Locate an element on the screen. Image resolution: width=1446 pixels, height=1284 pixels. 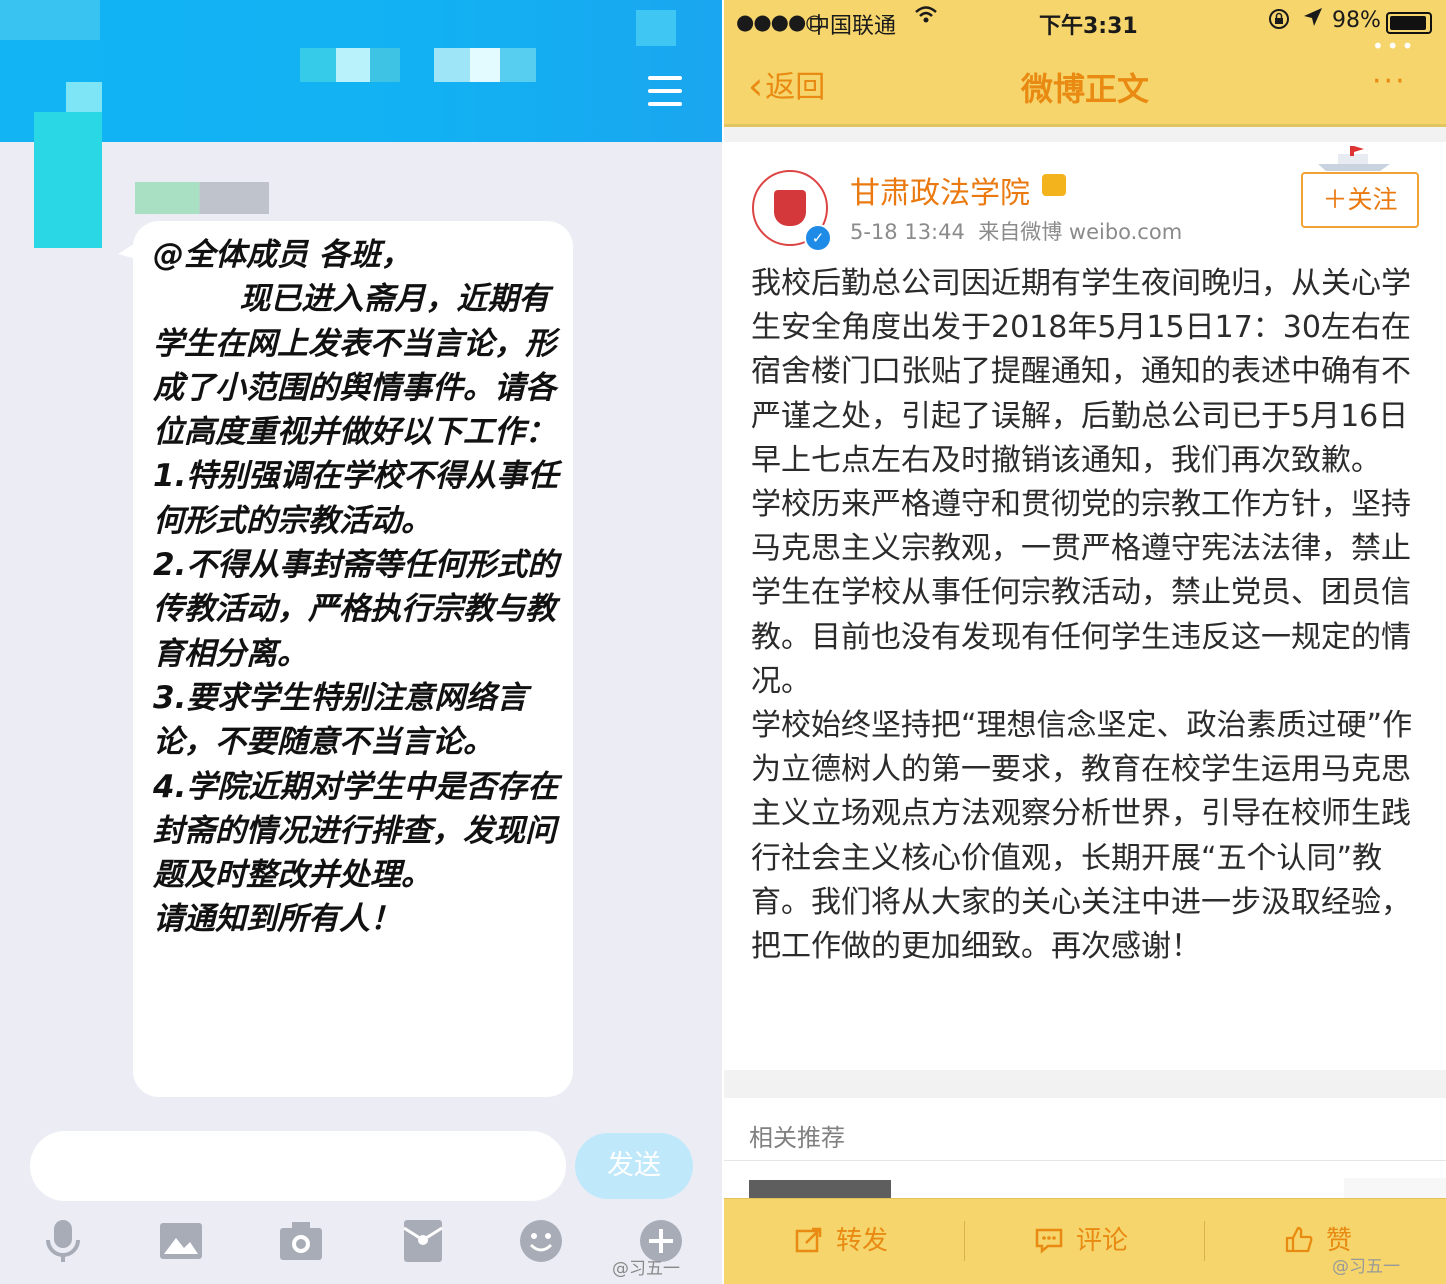
weibo-header: ●●●●○ 中国联通 下午3:31 98% ••• ‹返回 微博正文 ··· is located at coordinates (1085, 63).